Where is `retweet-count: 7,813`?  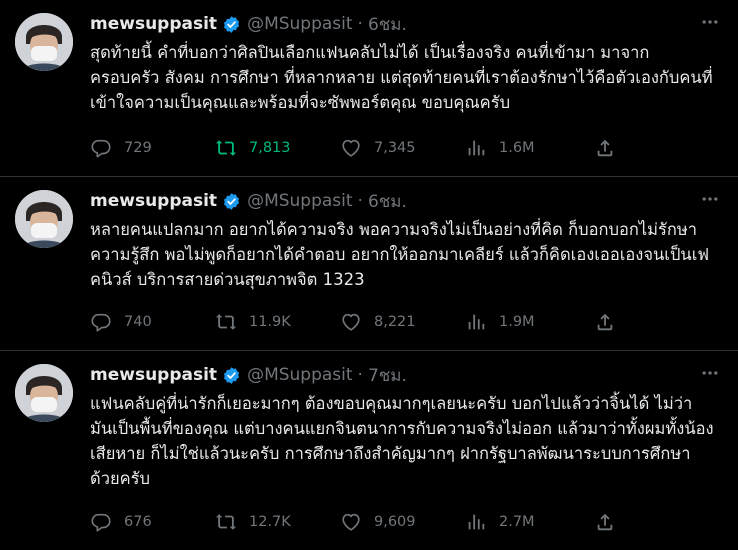 retweet-count: 7,813 is located at coordinates (270, 148).